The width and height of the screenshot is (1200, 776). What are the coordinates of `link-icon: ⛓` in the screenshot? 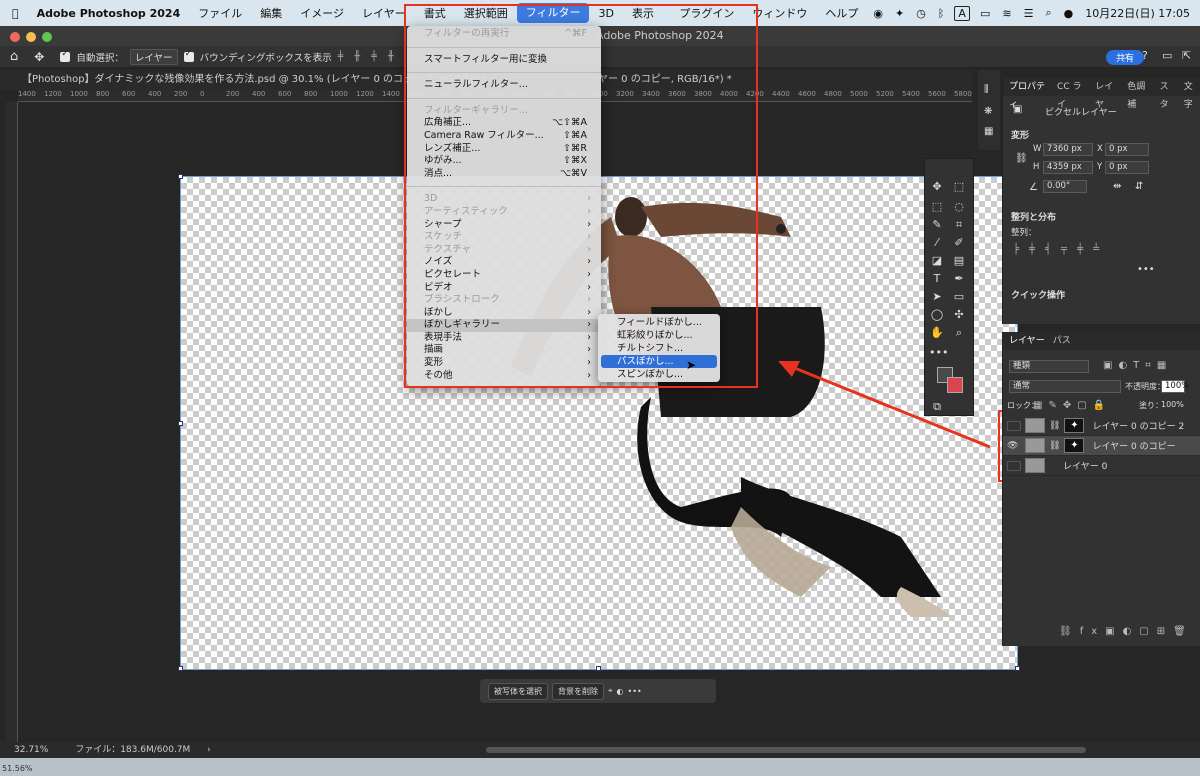 It's located at (1021, 158).